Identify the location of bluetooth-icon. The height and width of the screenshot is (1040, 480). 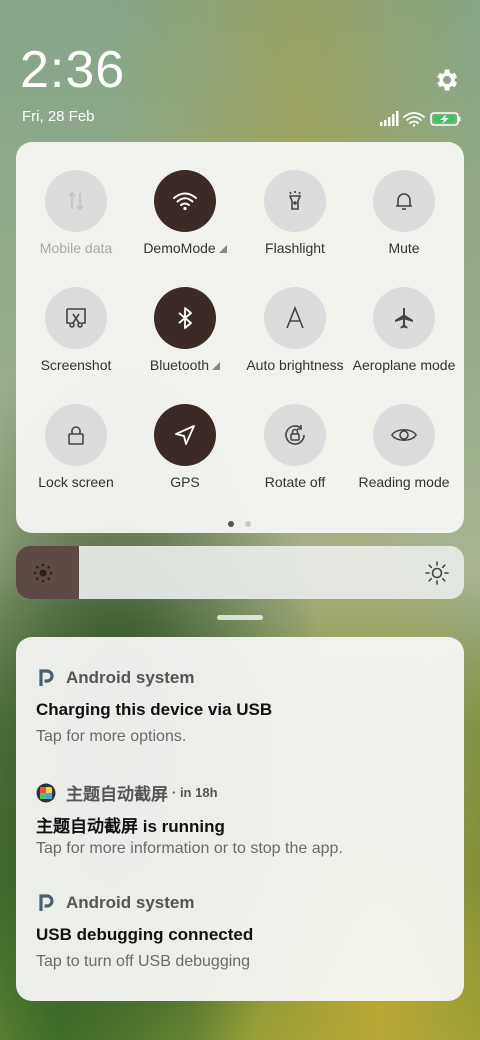
(185, 318).